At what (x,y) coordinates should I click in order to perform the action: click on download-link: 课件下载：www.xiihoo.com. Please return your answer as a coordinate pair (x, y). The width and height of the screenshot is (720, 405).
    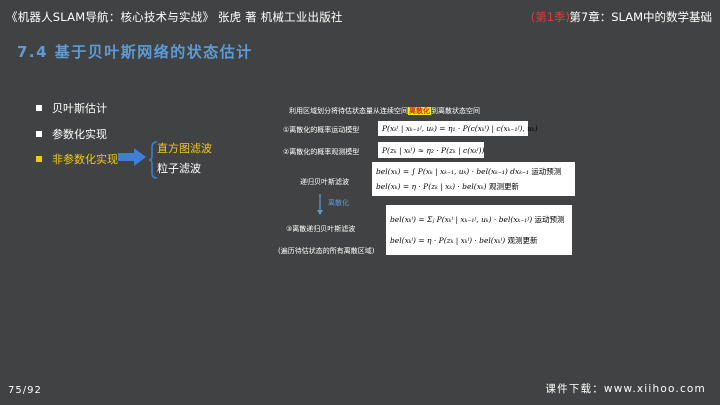
    Looking at the image, I should click on (625, 388).